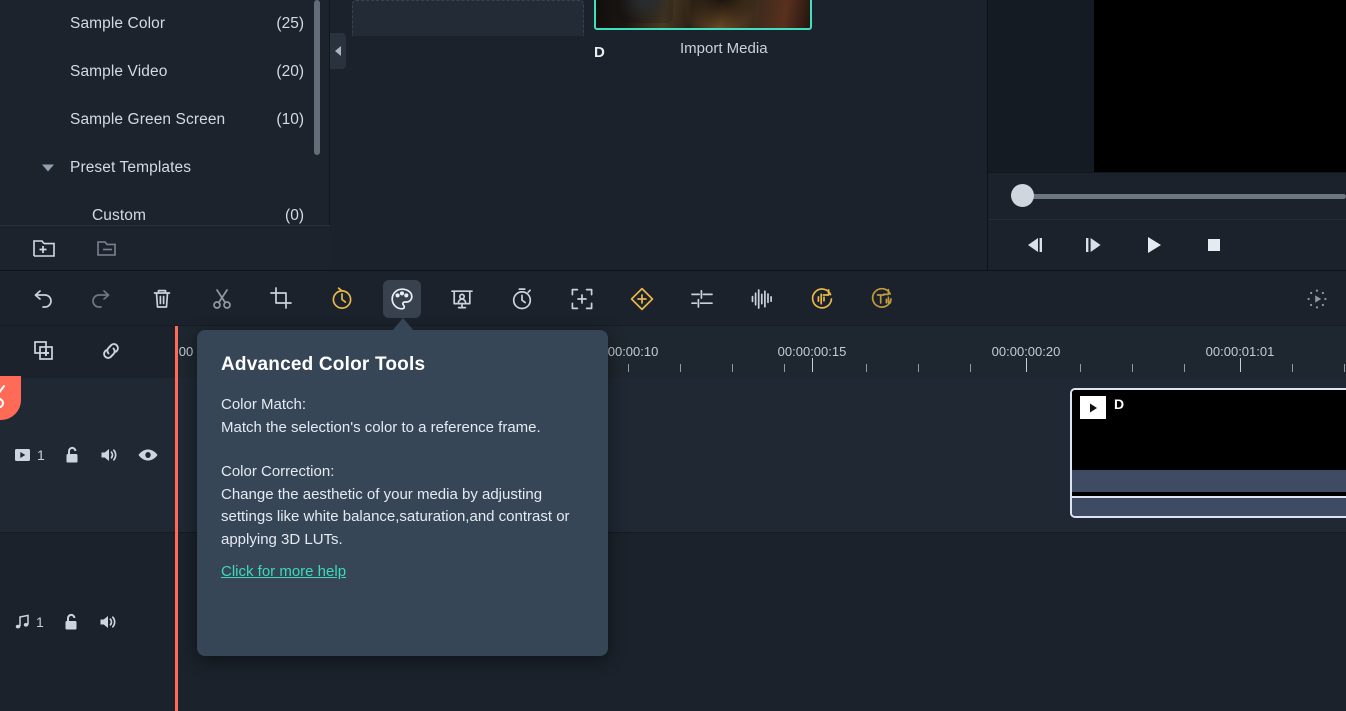 This screenshot has width=1346, height=711. What do you see at coordinates (148, 455) in the screenshot?
I see `eye-icon` at bounding box center [148, 455].